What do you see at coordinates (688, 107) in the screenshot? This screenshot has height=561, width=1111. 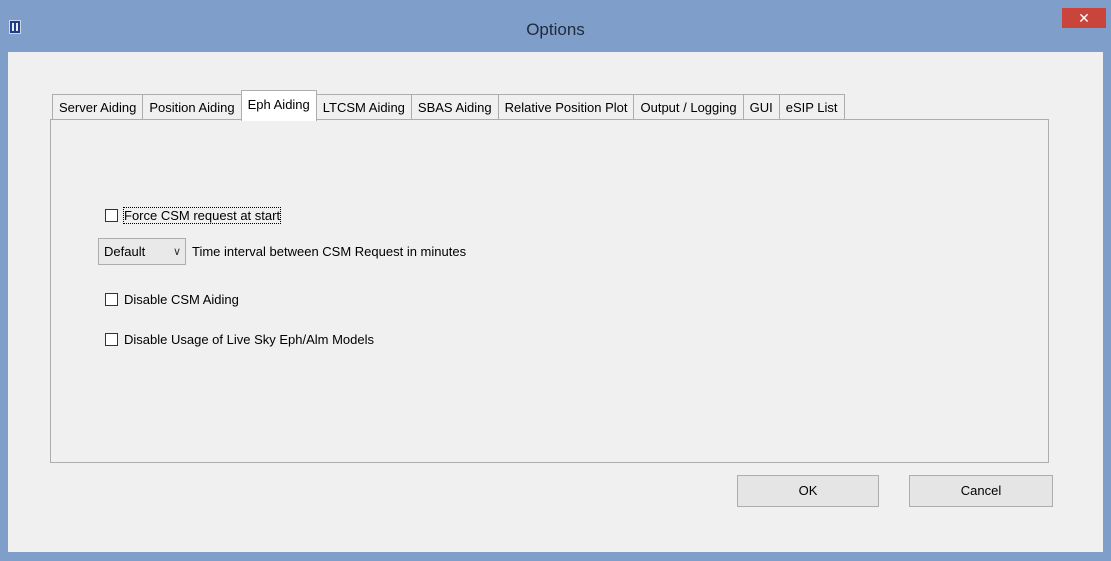 I see `tab-output-logging: Output / Logging` at bounding box center [688, 107].